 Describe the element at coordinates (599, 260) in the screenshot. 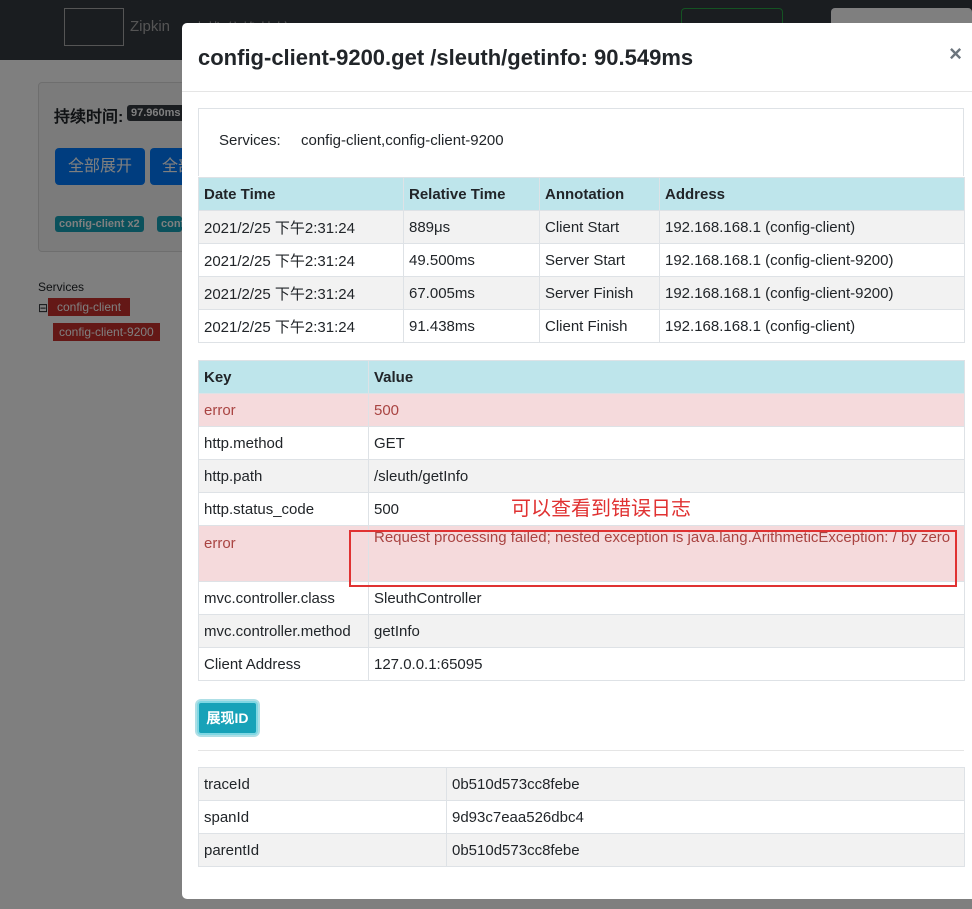

I see `annotation-cell: Server Start` at that location.